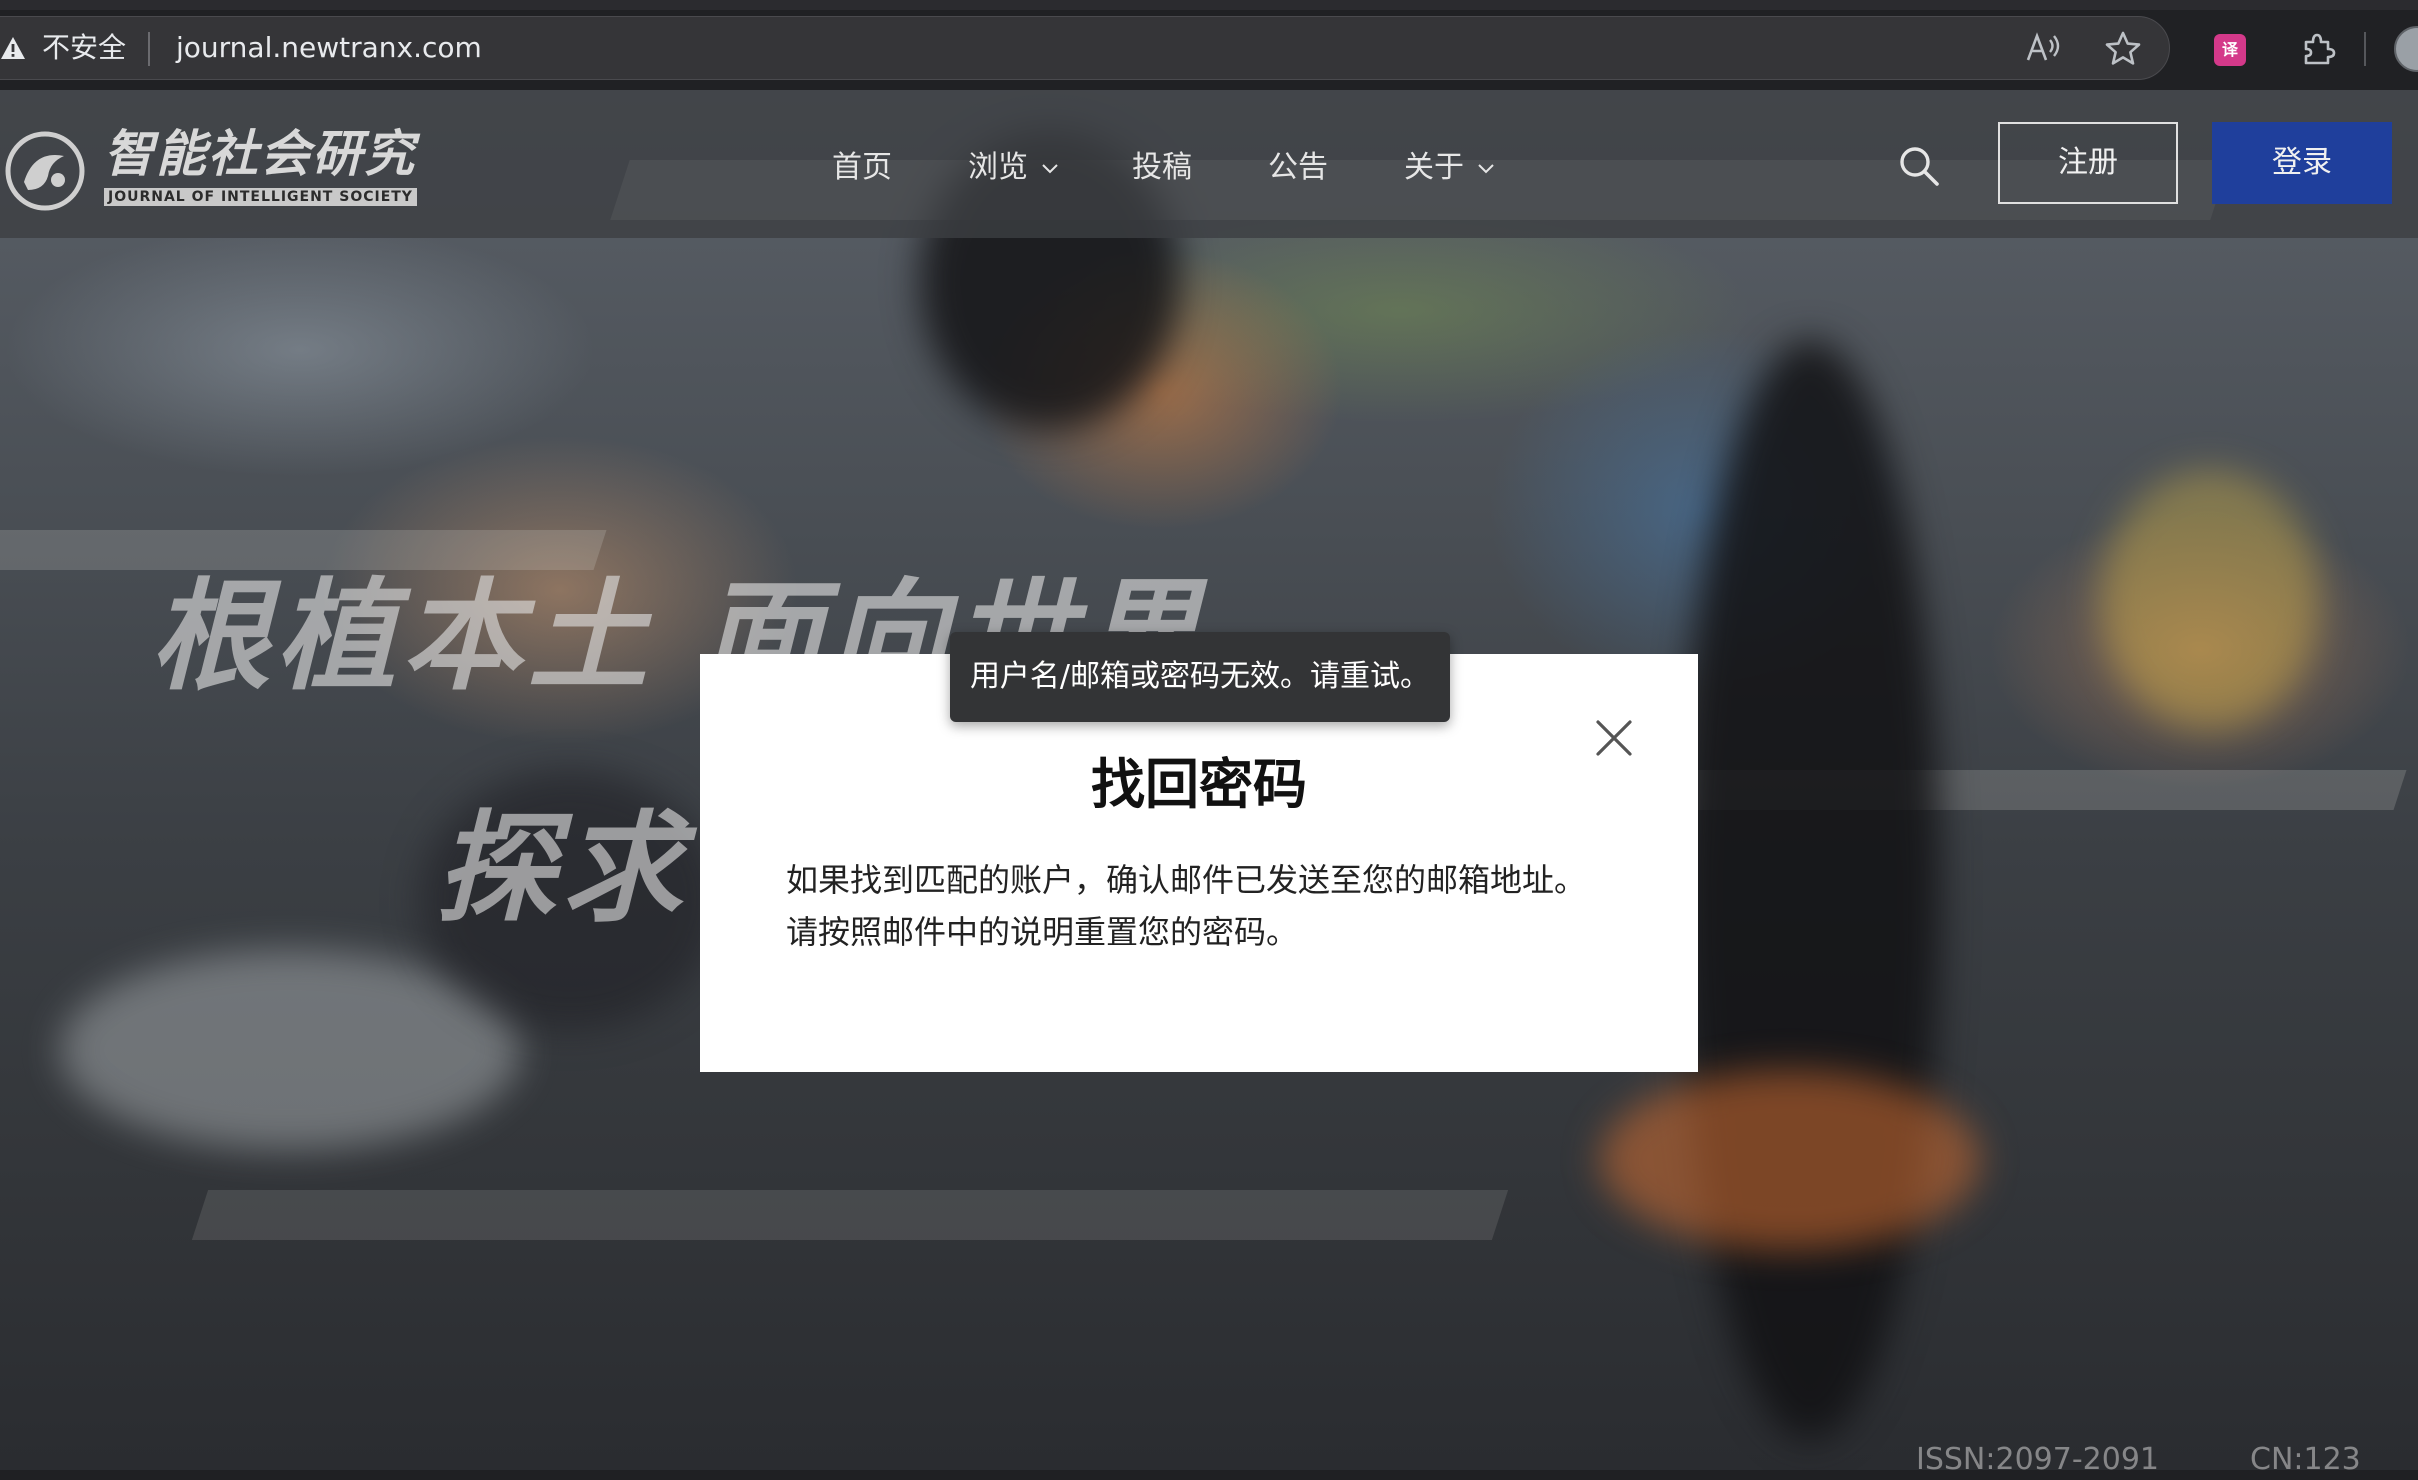  What do you see at coordinates (2038, 1459) in the screenshot?
I see `issn-label: ISSN:2097-2091` at bounding box center [2038, 1459].